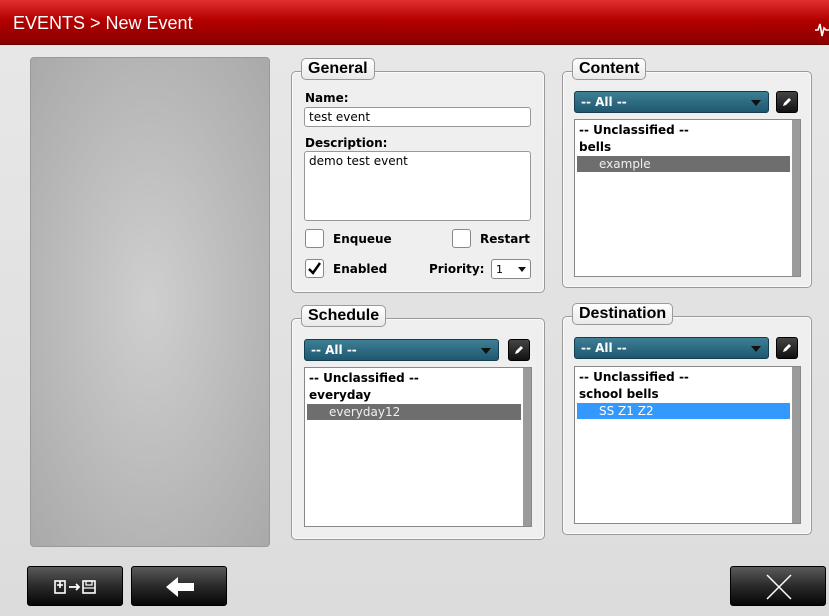 The height and width of the screenshot is (616, 829). I want to click on page-title: EVENTS > New Event, so click(103, 23).